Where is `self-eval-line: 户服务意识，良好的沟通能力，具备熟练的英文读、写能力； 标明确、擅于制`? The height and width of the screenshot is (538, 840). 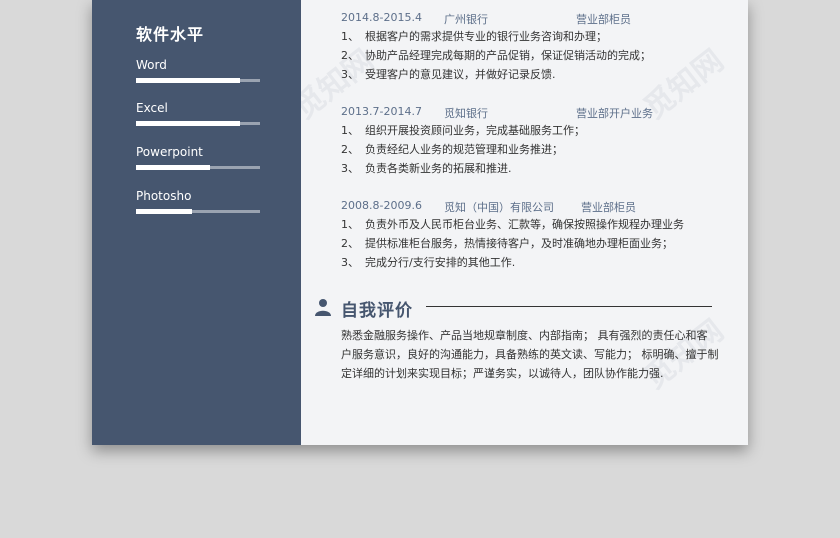 self-eval-line: 户服务意识，良好的沟通能力，具备熟练的英文读、写能力； 标明确、擅于制 is located at coordinates (530, 354).